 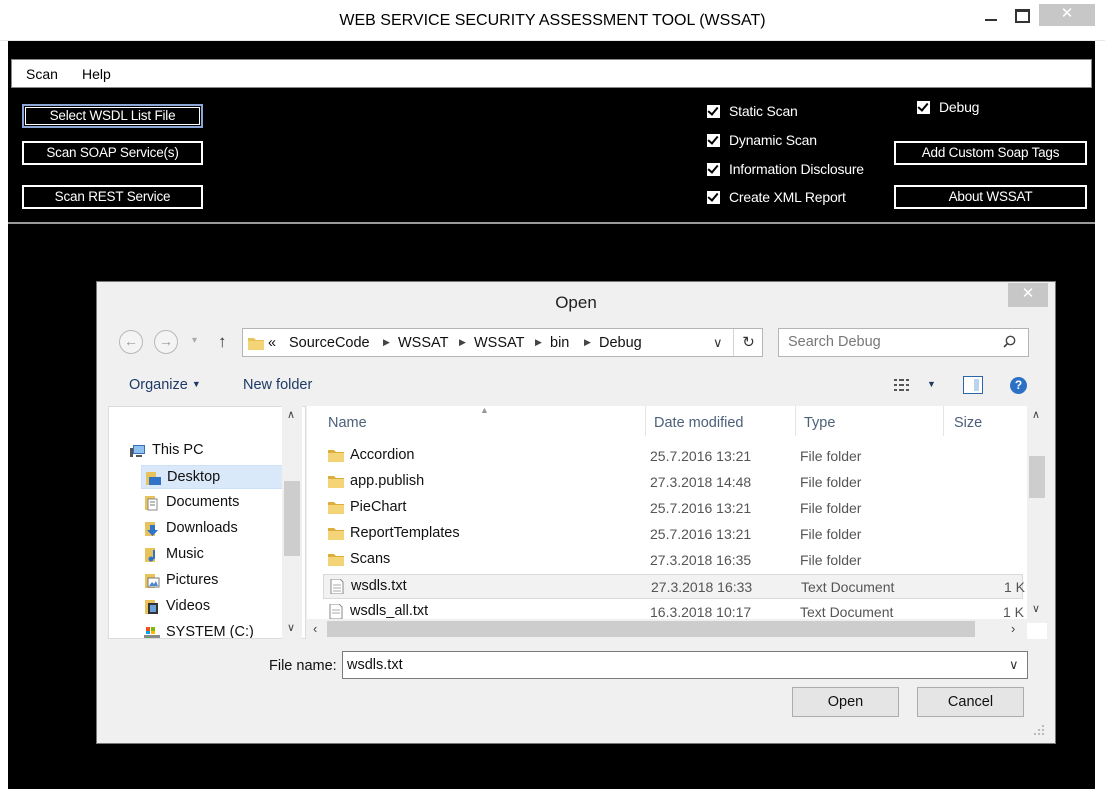 I want to click on file-name-combobox: ∨, so click(x=685, y=665).